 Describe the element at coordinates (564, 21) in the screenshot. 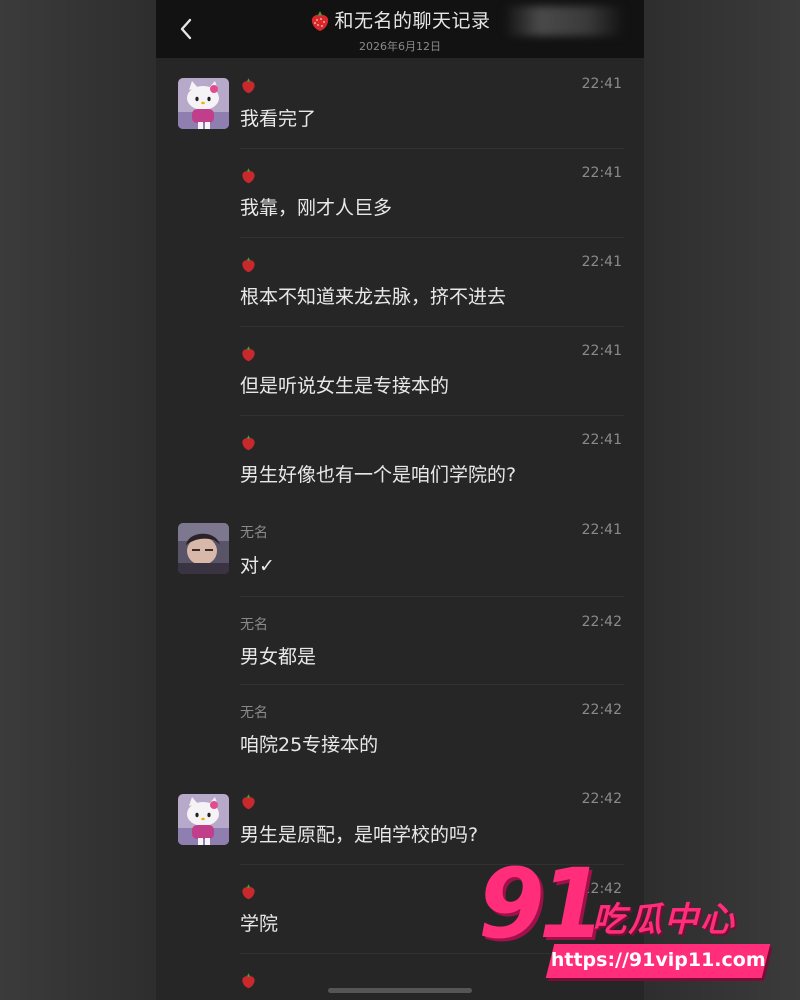

I see `redacted-patch` at that location.